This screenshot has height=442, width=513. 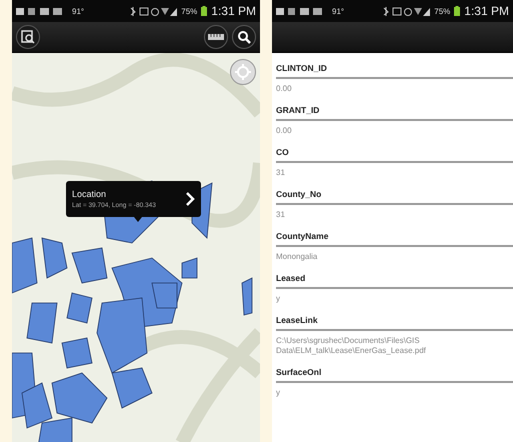 I want to click on callout-title: Location, so click(x=90, y=194).